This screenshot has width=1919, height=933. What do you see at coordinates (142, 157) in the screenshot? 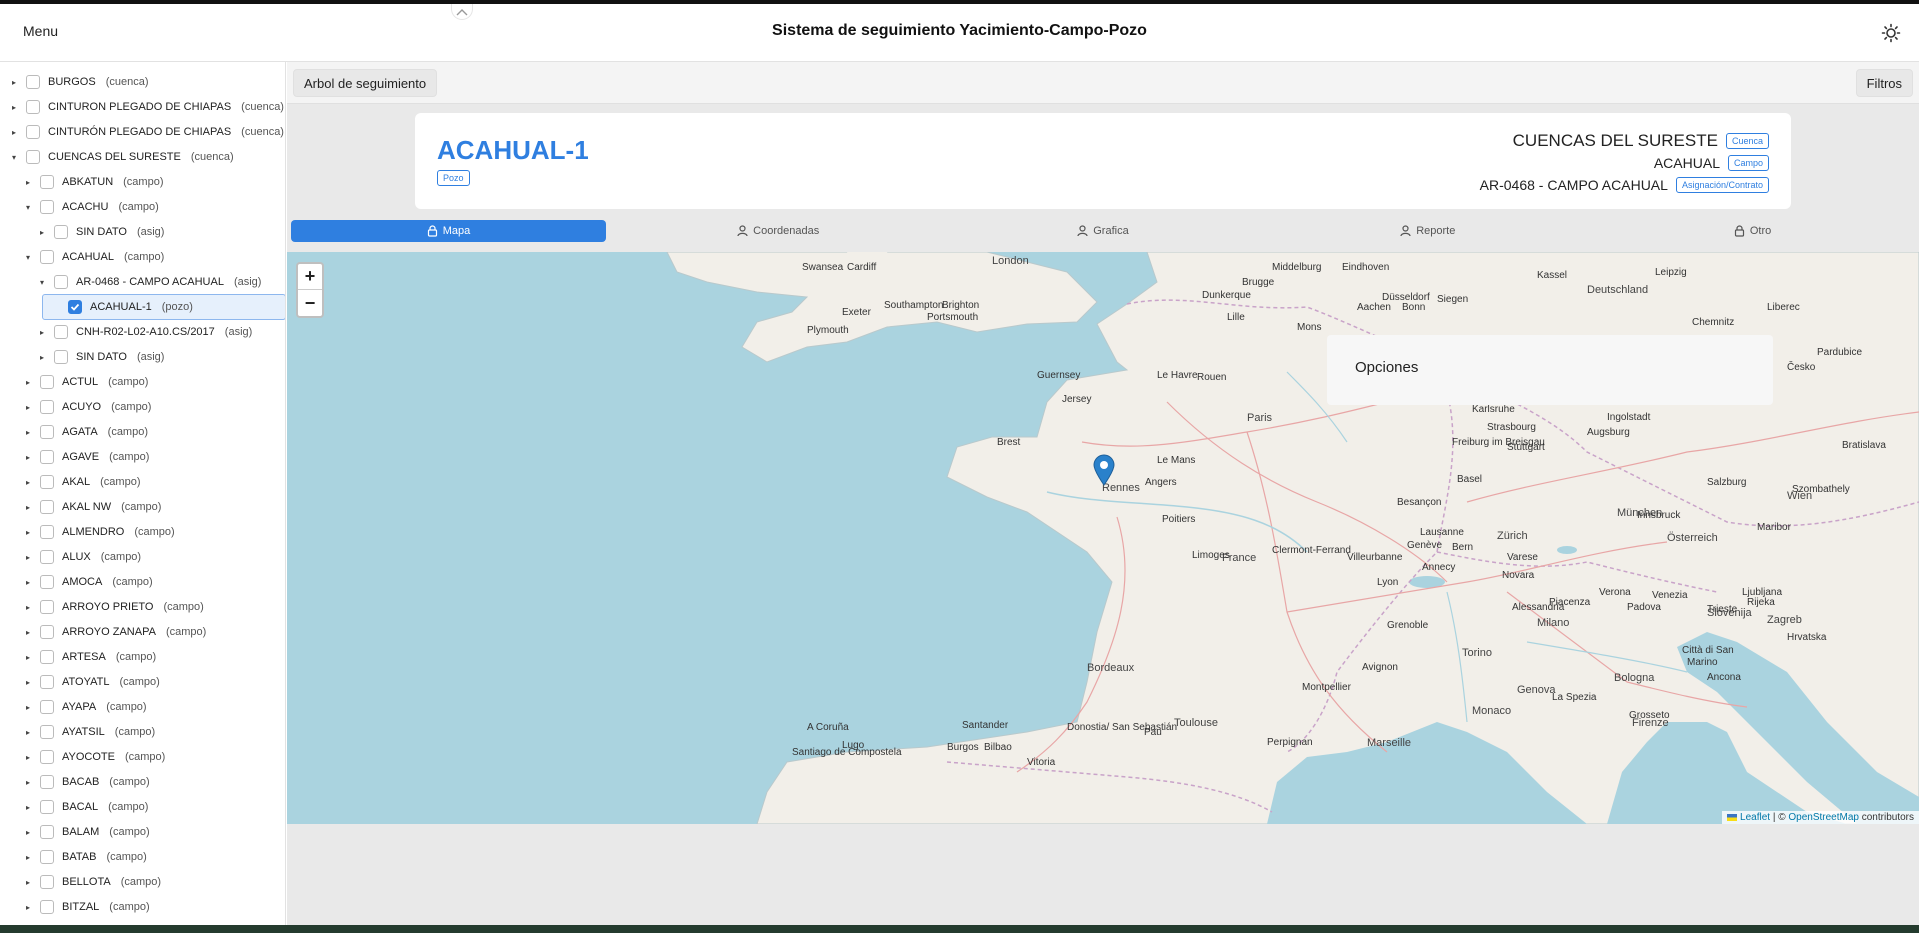
I see `tree-row: ▾ CUENCAS DEL SURESTE (cuenca)` at bounding box center [142, 157].